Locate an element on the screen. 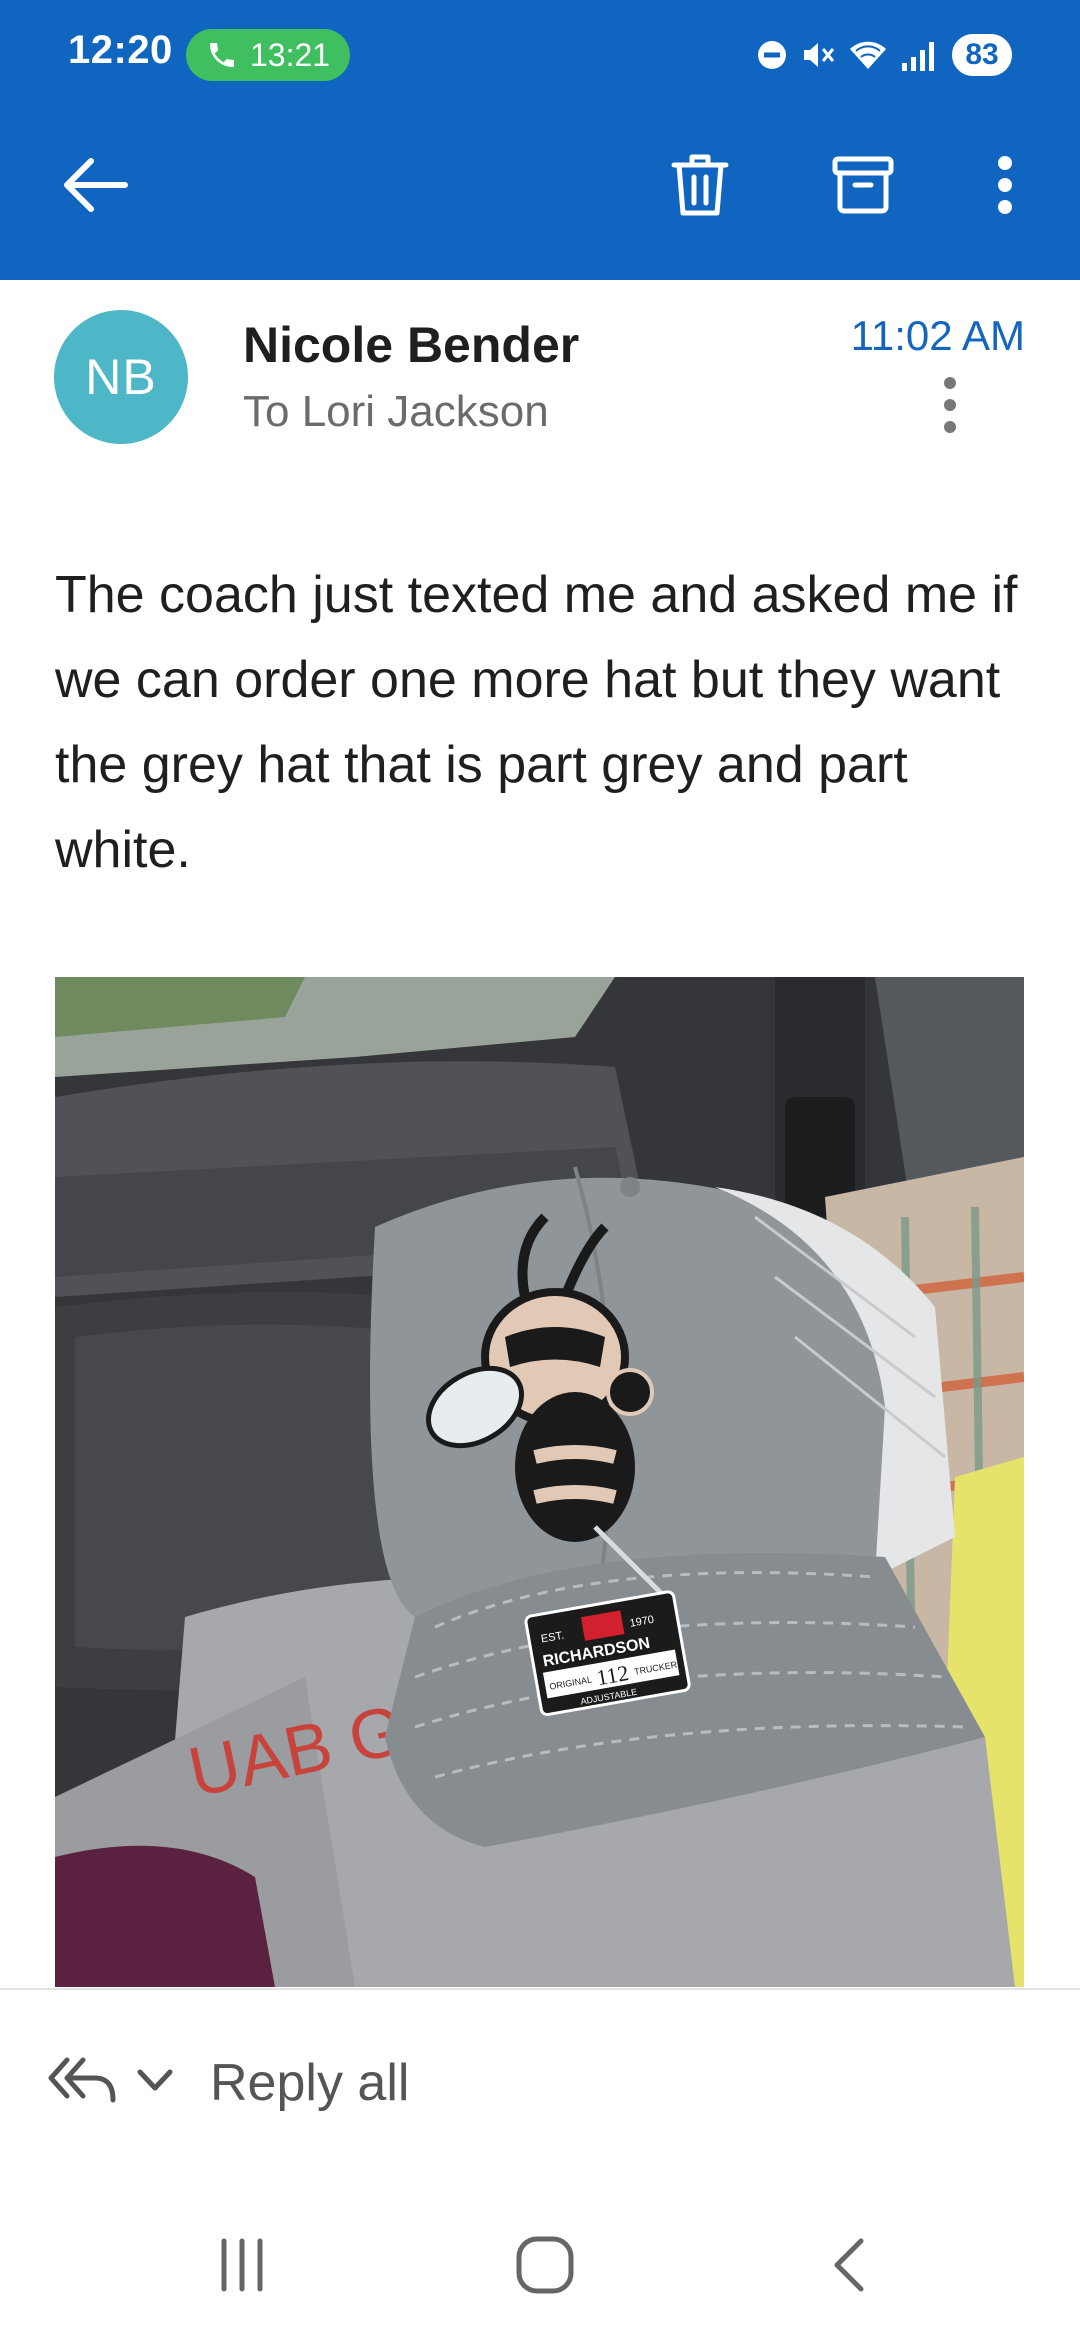 This screenshot has width=1080, height=2340. recents-button is located at coordinates (242, 2265).